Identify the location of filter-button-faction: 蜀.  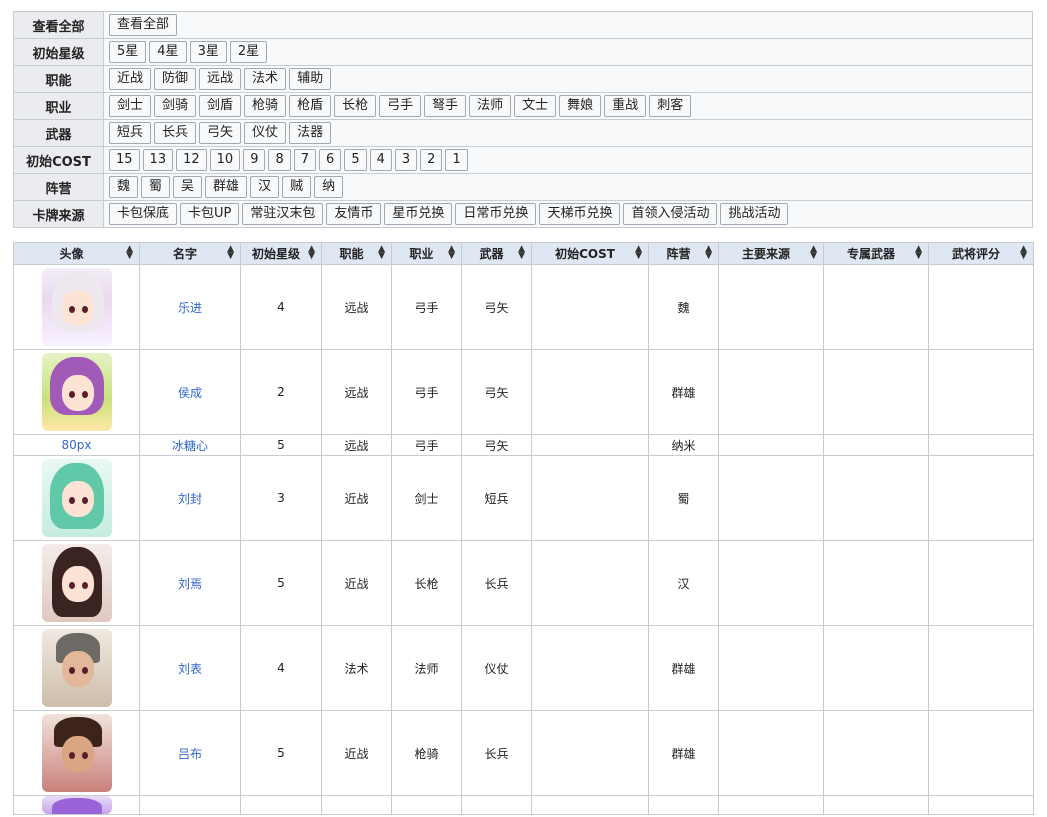
(156, 187).